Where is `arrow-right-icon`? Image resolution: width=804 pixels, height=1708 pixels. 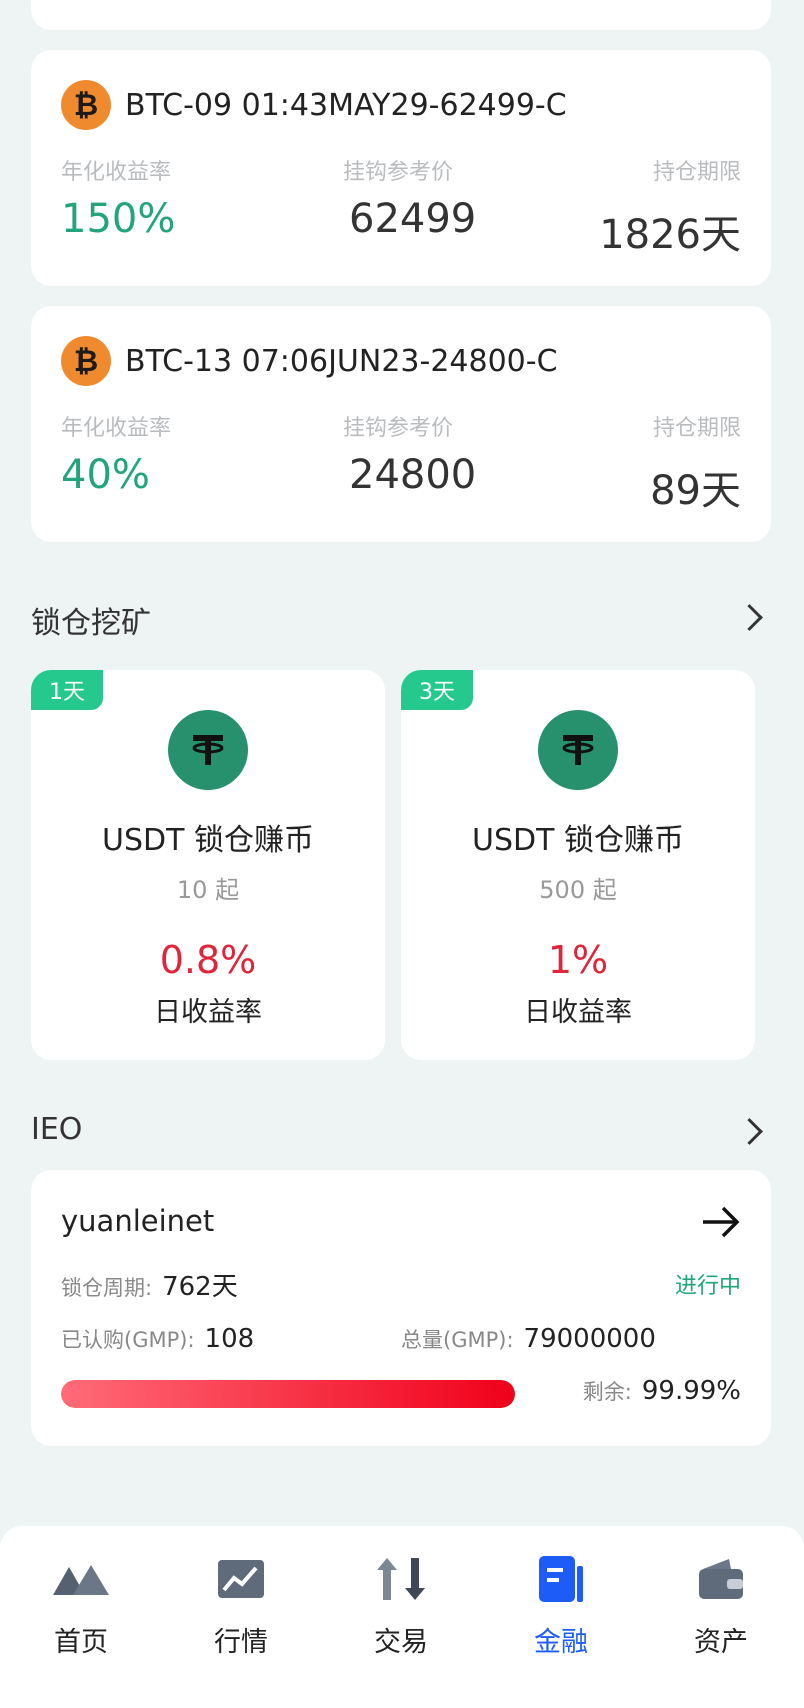
arrow-right-icon is located at coordinates (721, 1222).